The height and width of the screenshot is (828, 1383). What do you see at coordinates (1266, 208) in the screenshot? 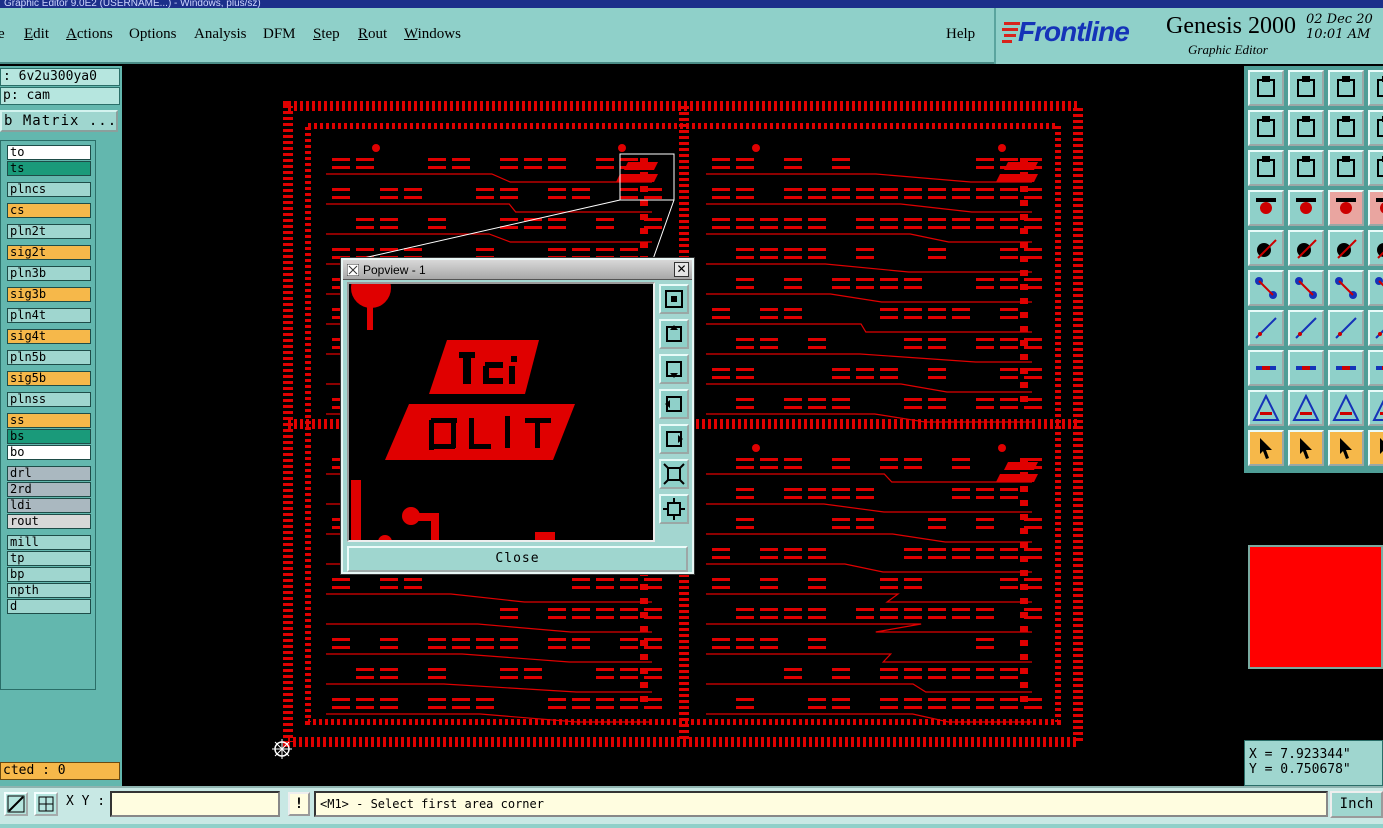
I see `measure-icon` at bounding box center [1266, 208].